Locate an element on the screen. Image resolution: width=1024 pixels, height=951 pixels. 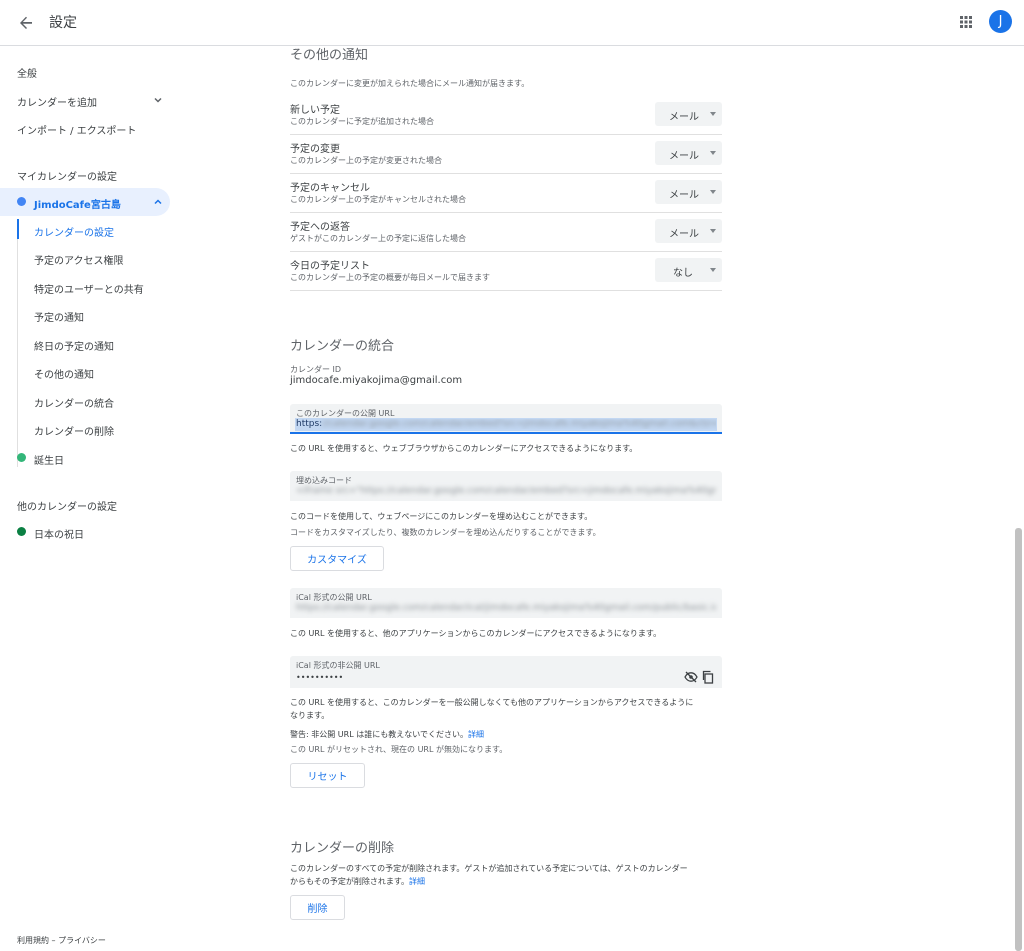
copy-icon is located at coordinates (708, 677).